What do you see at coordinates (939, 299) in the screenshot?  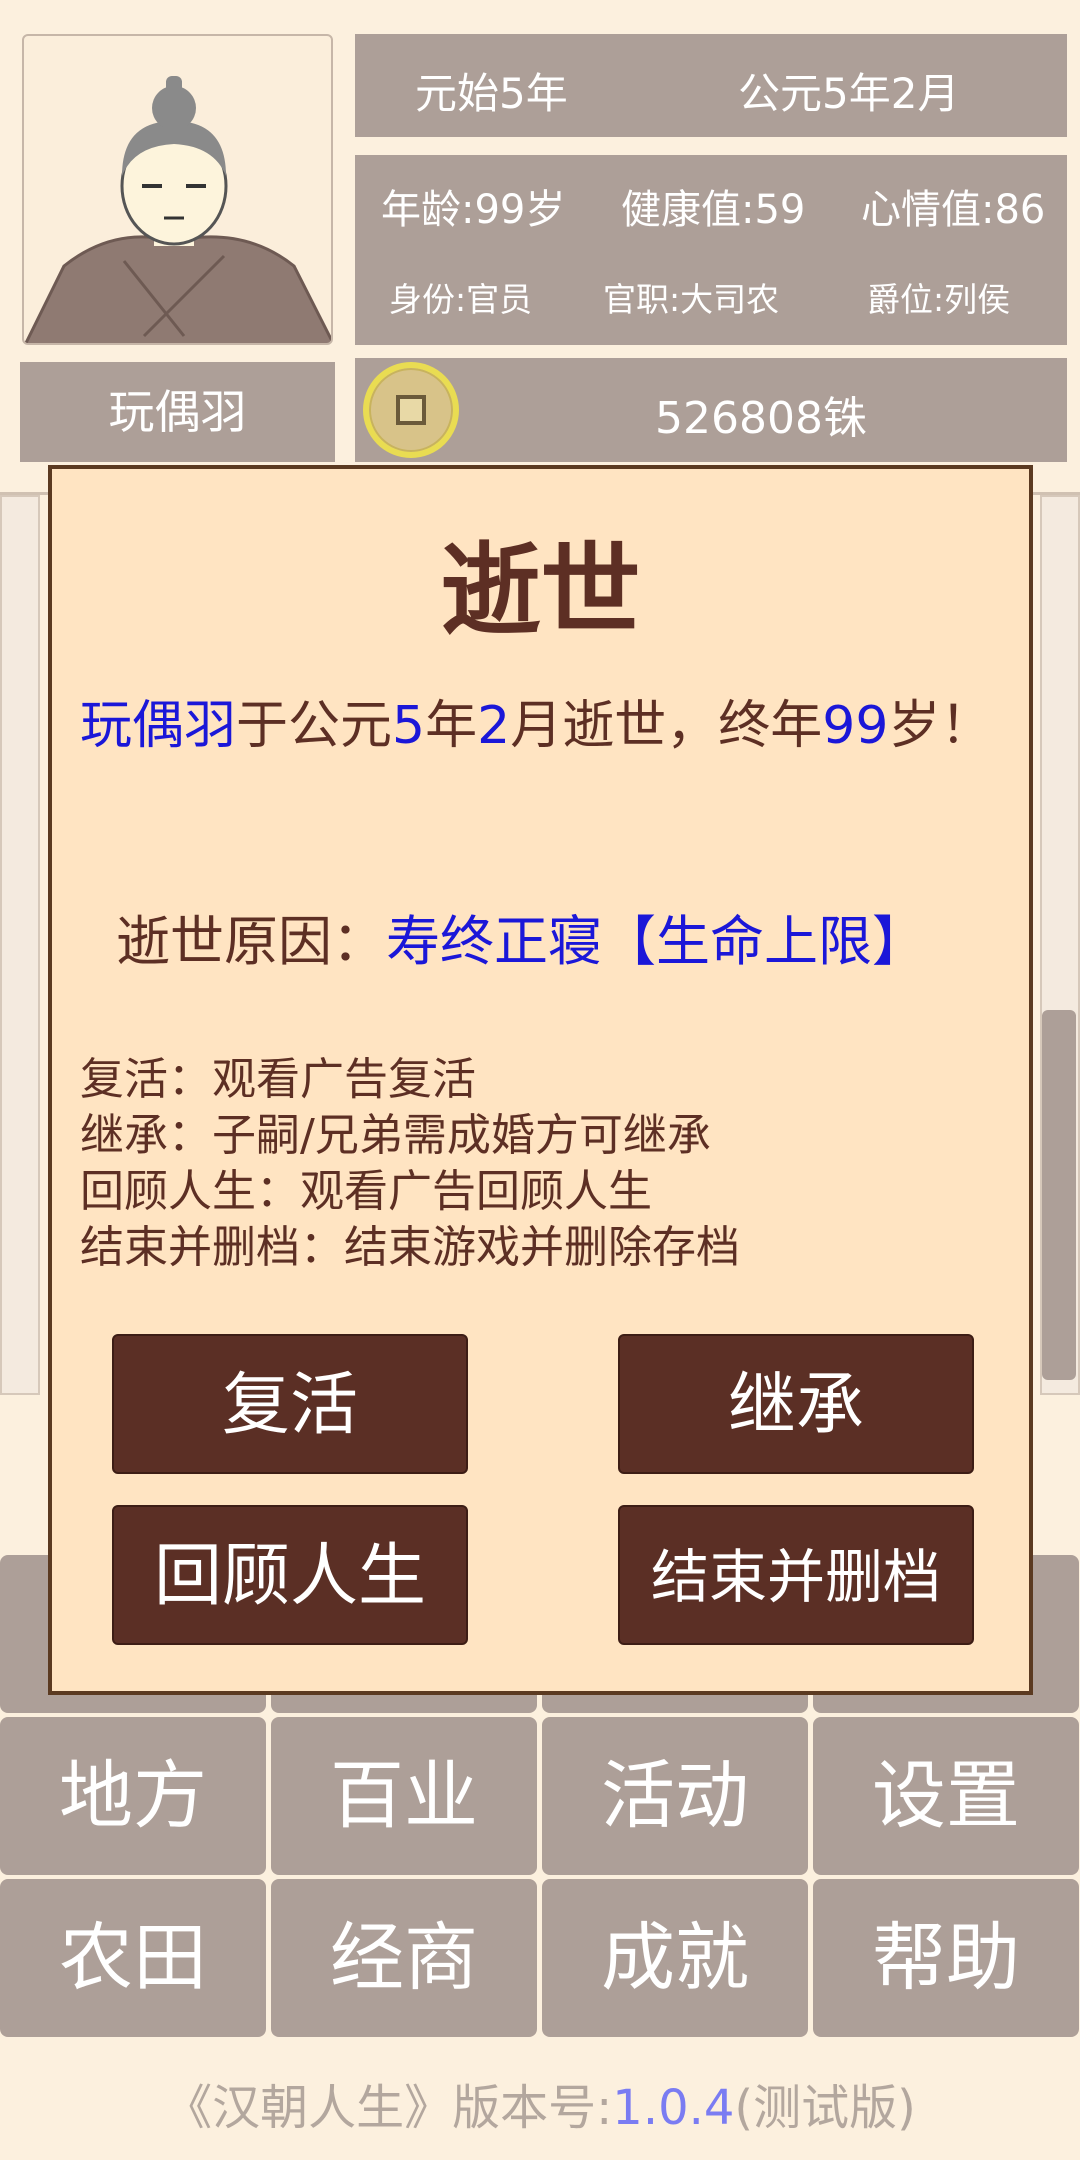 I see `noble-rank-stat: 爵位:列侯` at bounding box center [939, 299].